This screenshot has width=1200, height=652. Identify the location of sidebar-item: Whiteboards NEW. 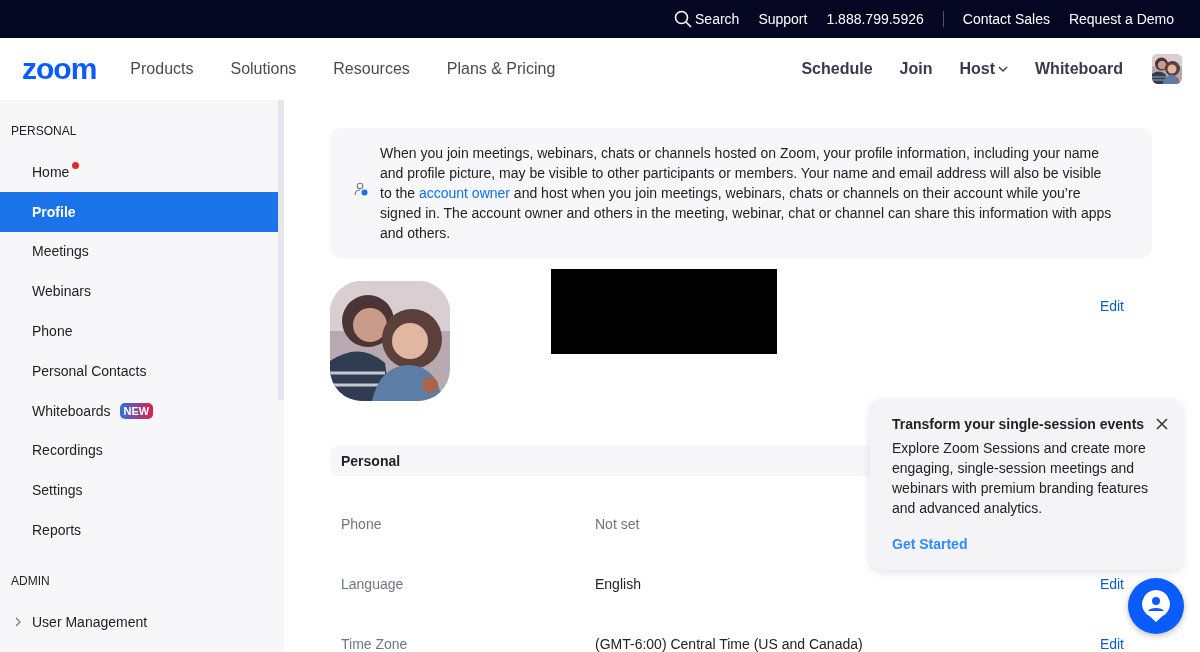
(139, 410).